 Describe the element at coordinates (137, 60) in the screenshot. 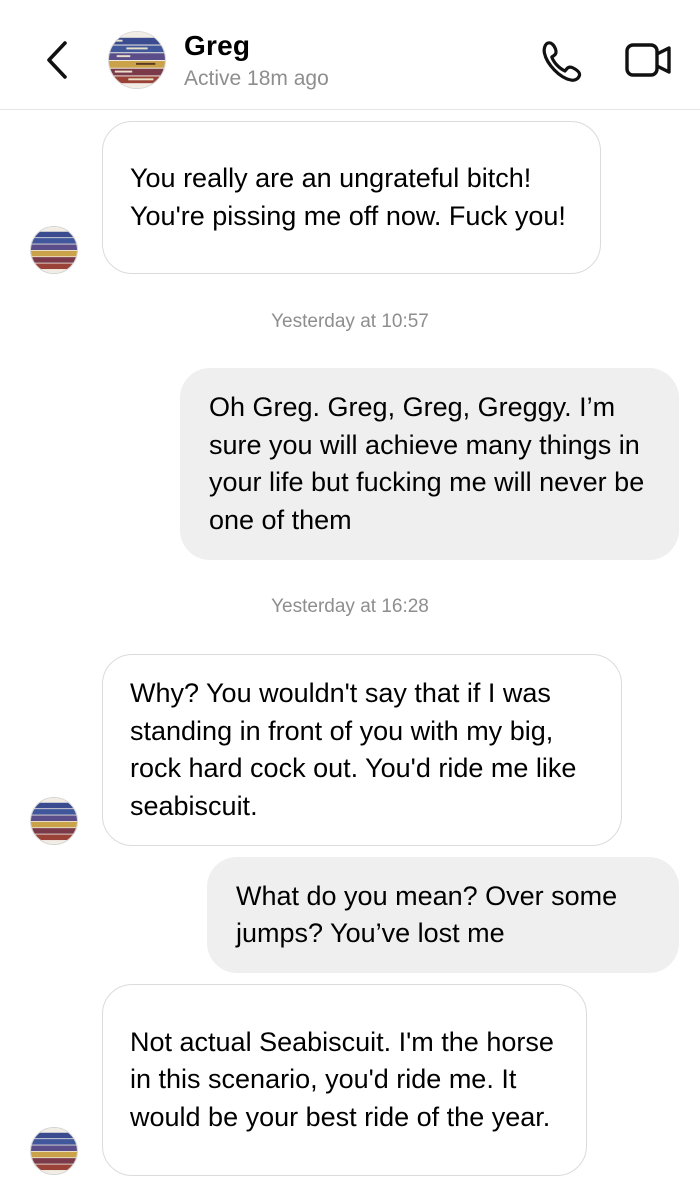

I see `contact-avatar` at that location.